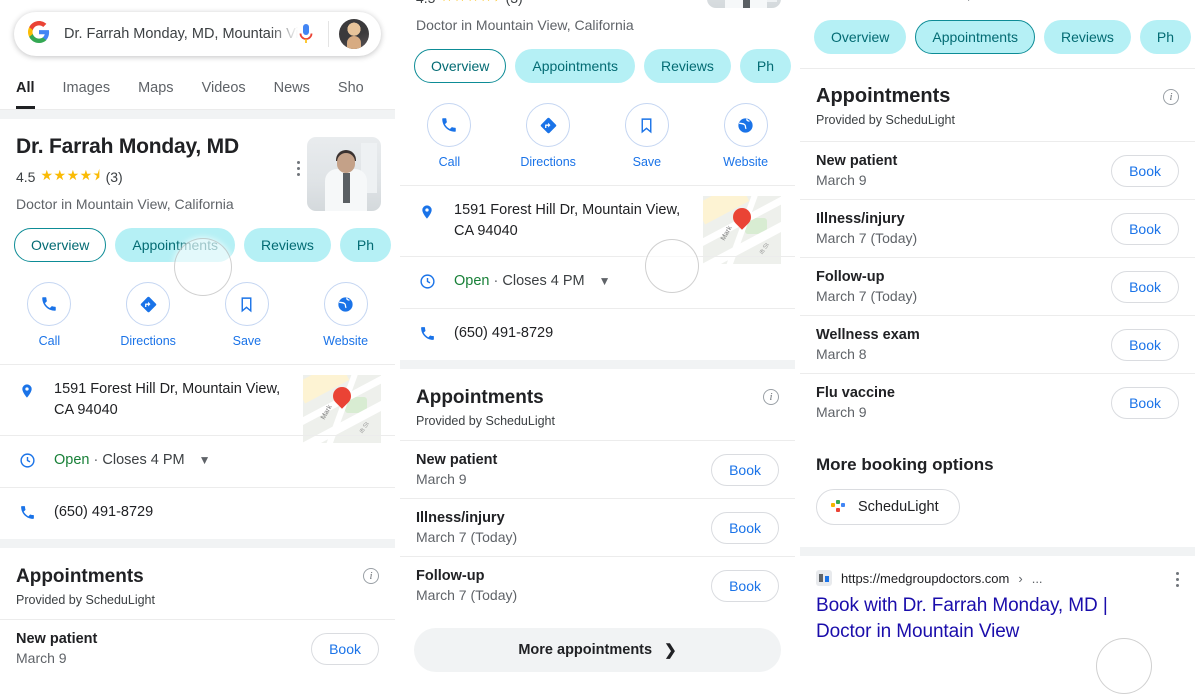  What do you see at coordinates (148, 304) in the screenshot?
I see `directions-icon` at bounding box center [148, 304].